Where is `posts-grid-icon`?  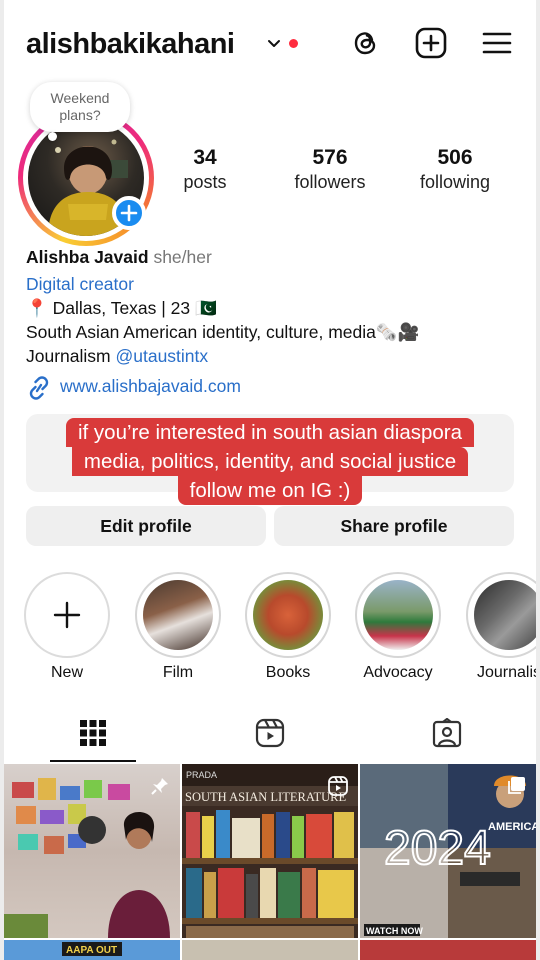 posts-grid-icon is located at coordinates (93, 733).